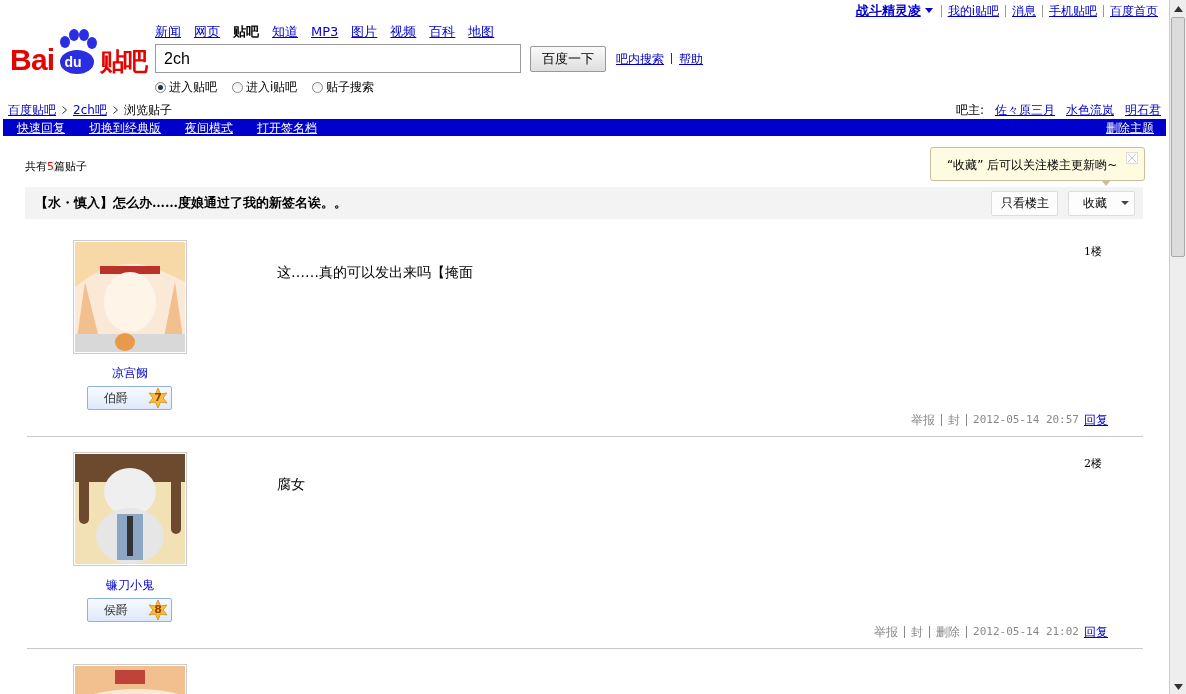  Describe the element at coordinates (364, 31) in the screenshot. I see `nav-tab: 图片` at that location.